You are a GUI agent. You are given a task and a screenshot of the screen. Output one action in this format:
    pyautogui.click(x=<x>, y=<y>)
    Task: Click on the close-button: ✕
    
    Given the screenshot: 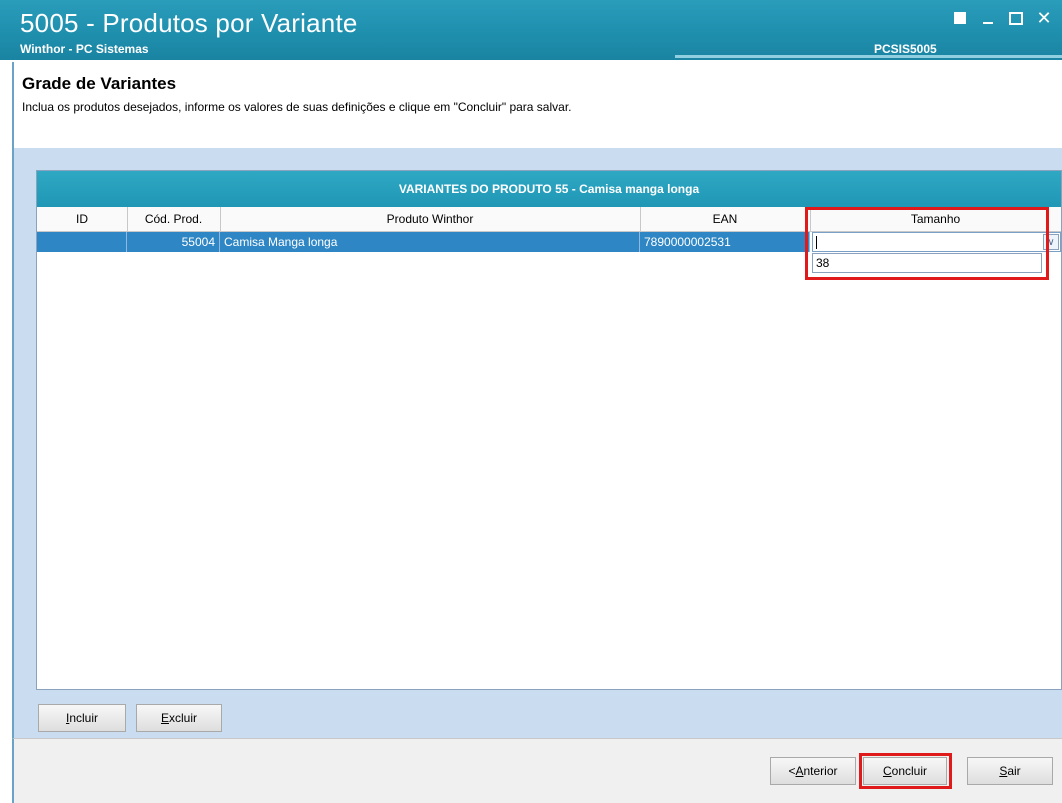 What is the action you would take?
    pyautogui.click(x=1044, y=18)
    